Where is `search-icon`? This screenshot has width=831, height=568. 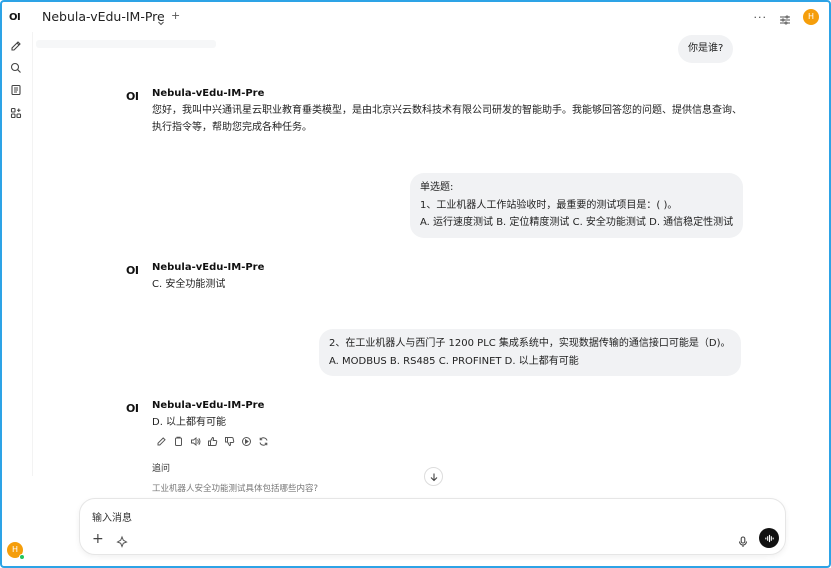
search-icon is located at coordinates (16, 68).